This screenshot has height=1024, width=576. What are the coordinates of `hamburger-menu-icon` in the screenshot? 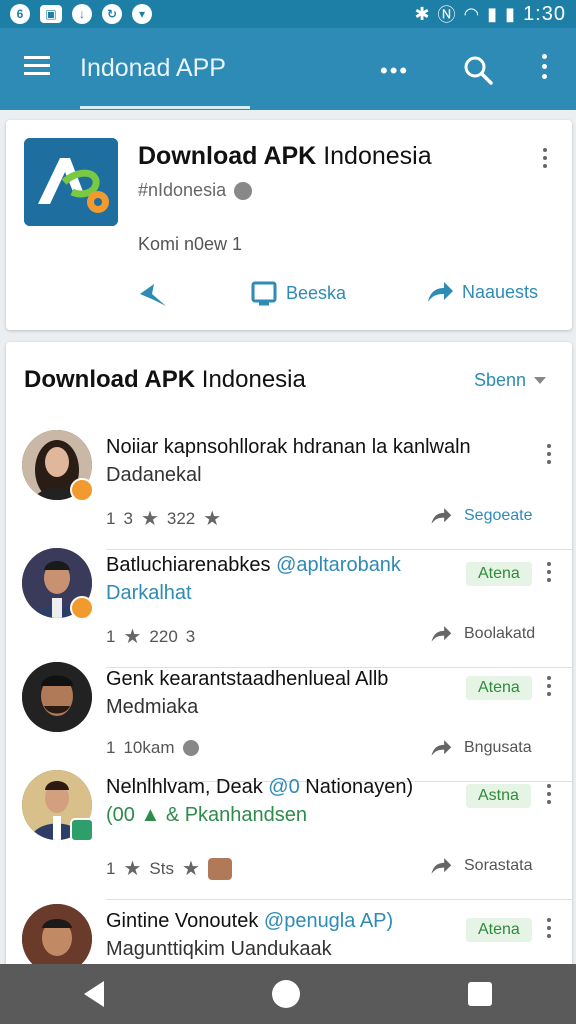 It's located at (37, 67).